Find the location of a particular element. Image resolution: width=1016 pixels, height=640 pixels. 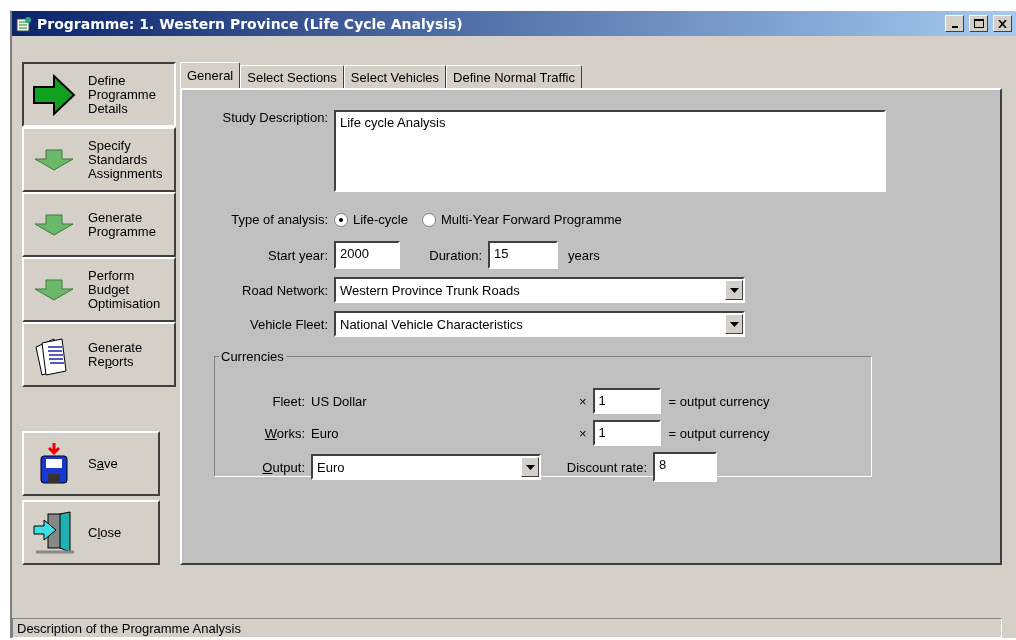

field-label: Study Description: is located at coordinates (274, 117).